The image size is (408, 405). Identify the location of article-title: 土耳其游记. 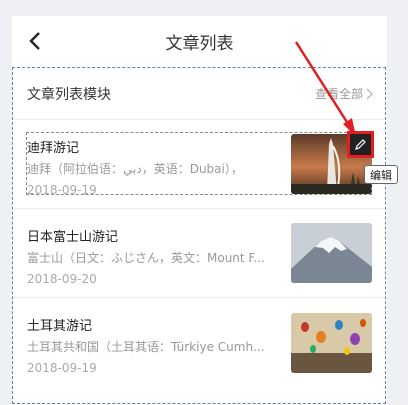
(60, 326).